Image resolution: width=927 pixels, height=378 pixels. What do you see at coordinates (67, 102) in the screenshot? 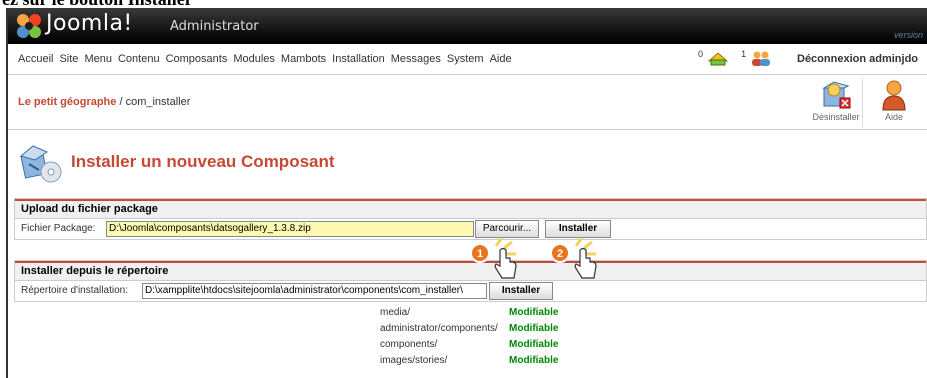
I see `breadcrumb-site: Le petit géographe` at bounding box center [67, 102].